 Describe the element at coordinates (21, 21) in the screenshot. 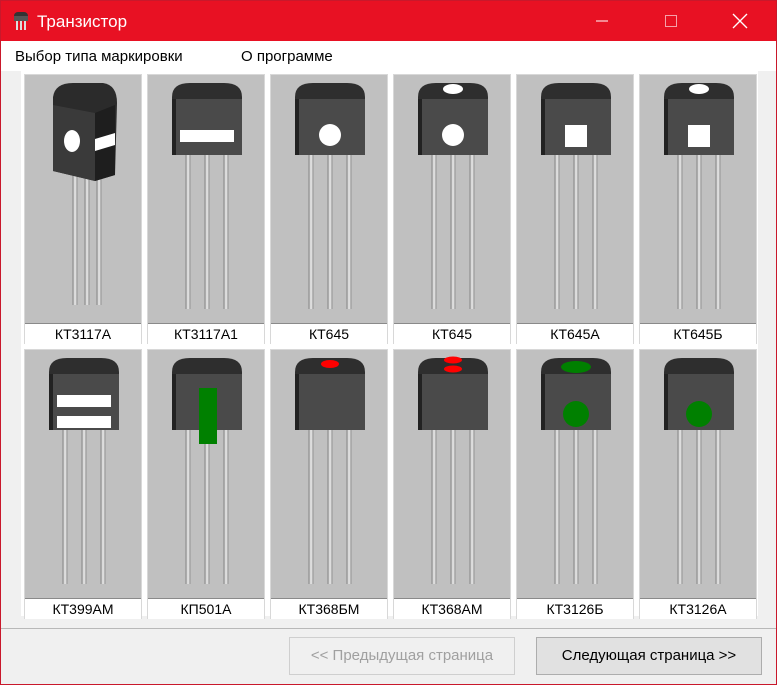

I see `transistor-app-icon` at that location.